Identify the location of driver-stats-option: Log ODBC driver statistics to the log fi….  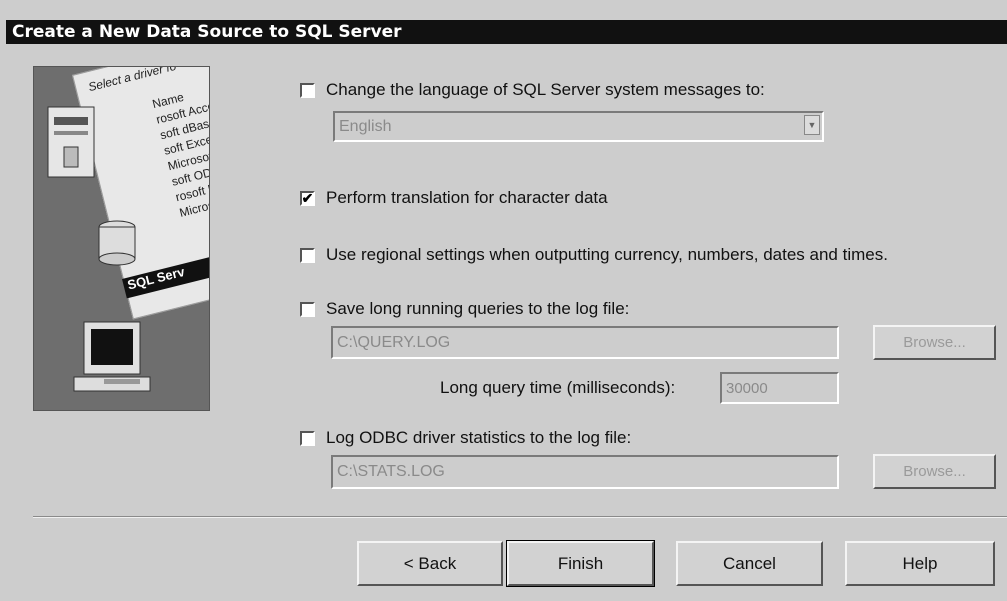
(465, 438).